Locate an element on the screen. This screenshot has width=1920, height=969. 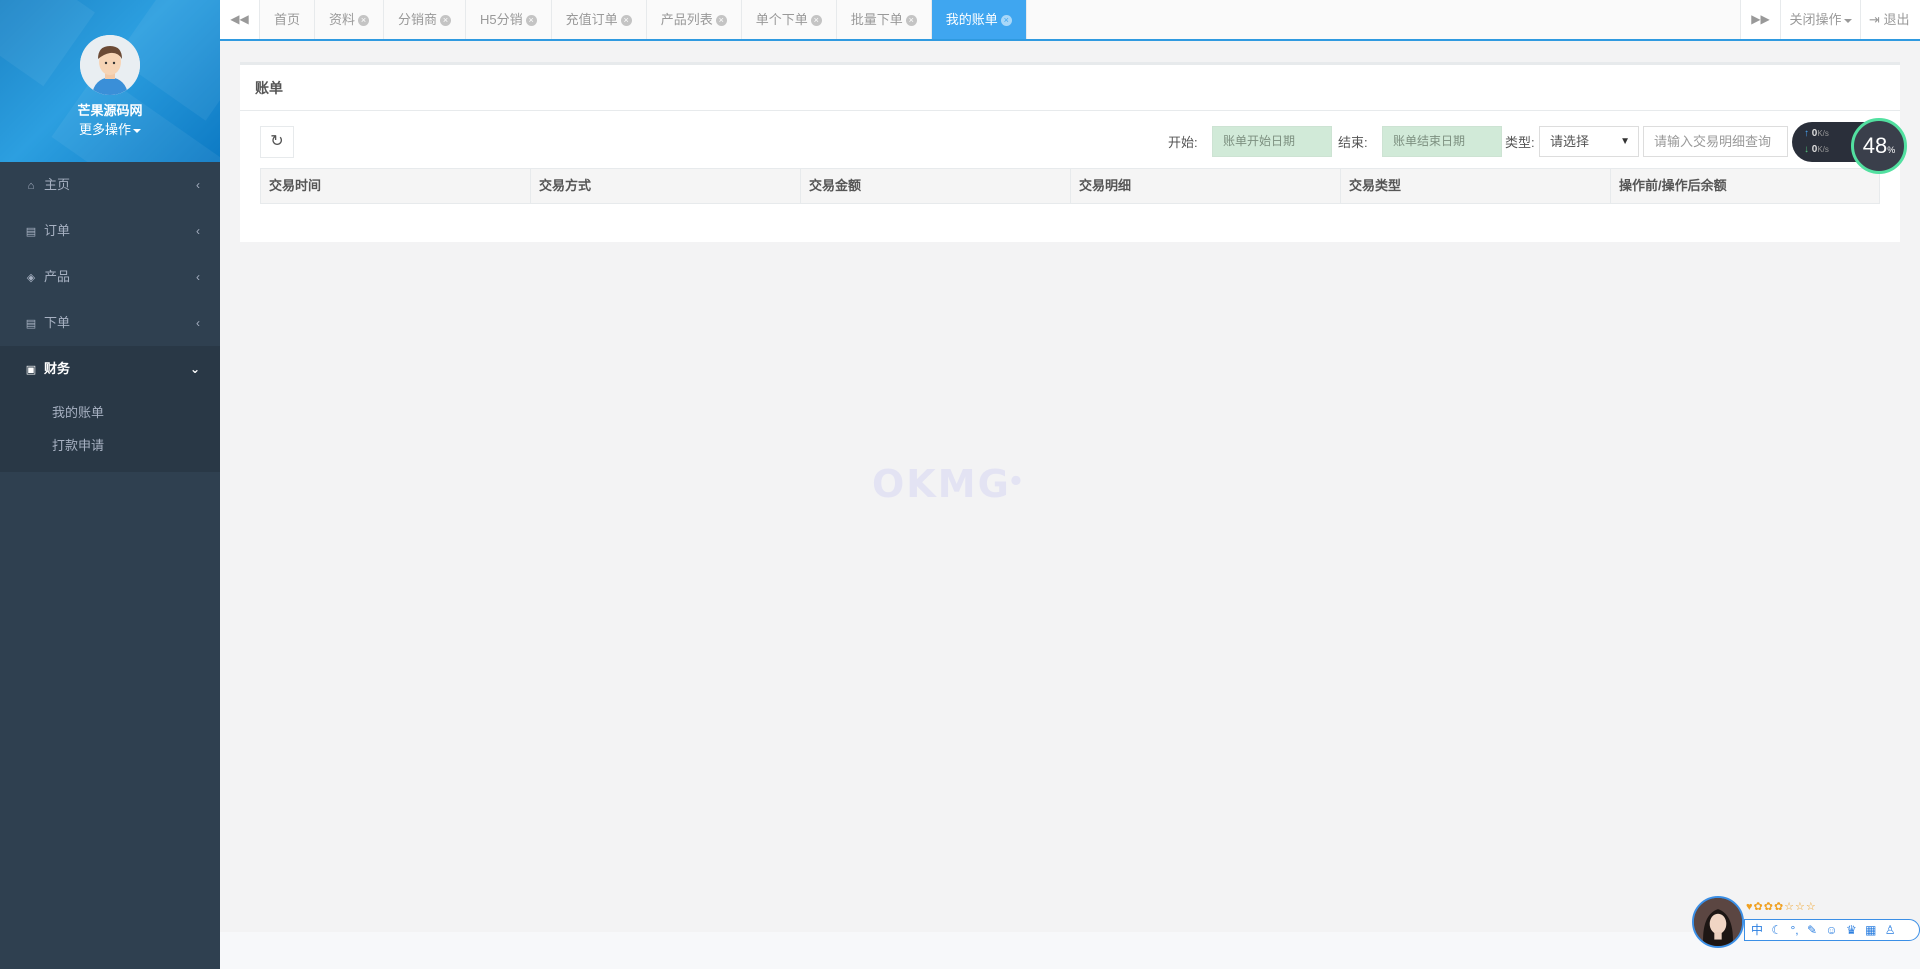
ime-bar: 中 ☾ °, ✎ ☺ ♛ ▦ ♙ is located at coordinates (1832, 930).